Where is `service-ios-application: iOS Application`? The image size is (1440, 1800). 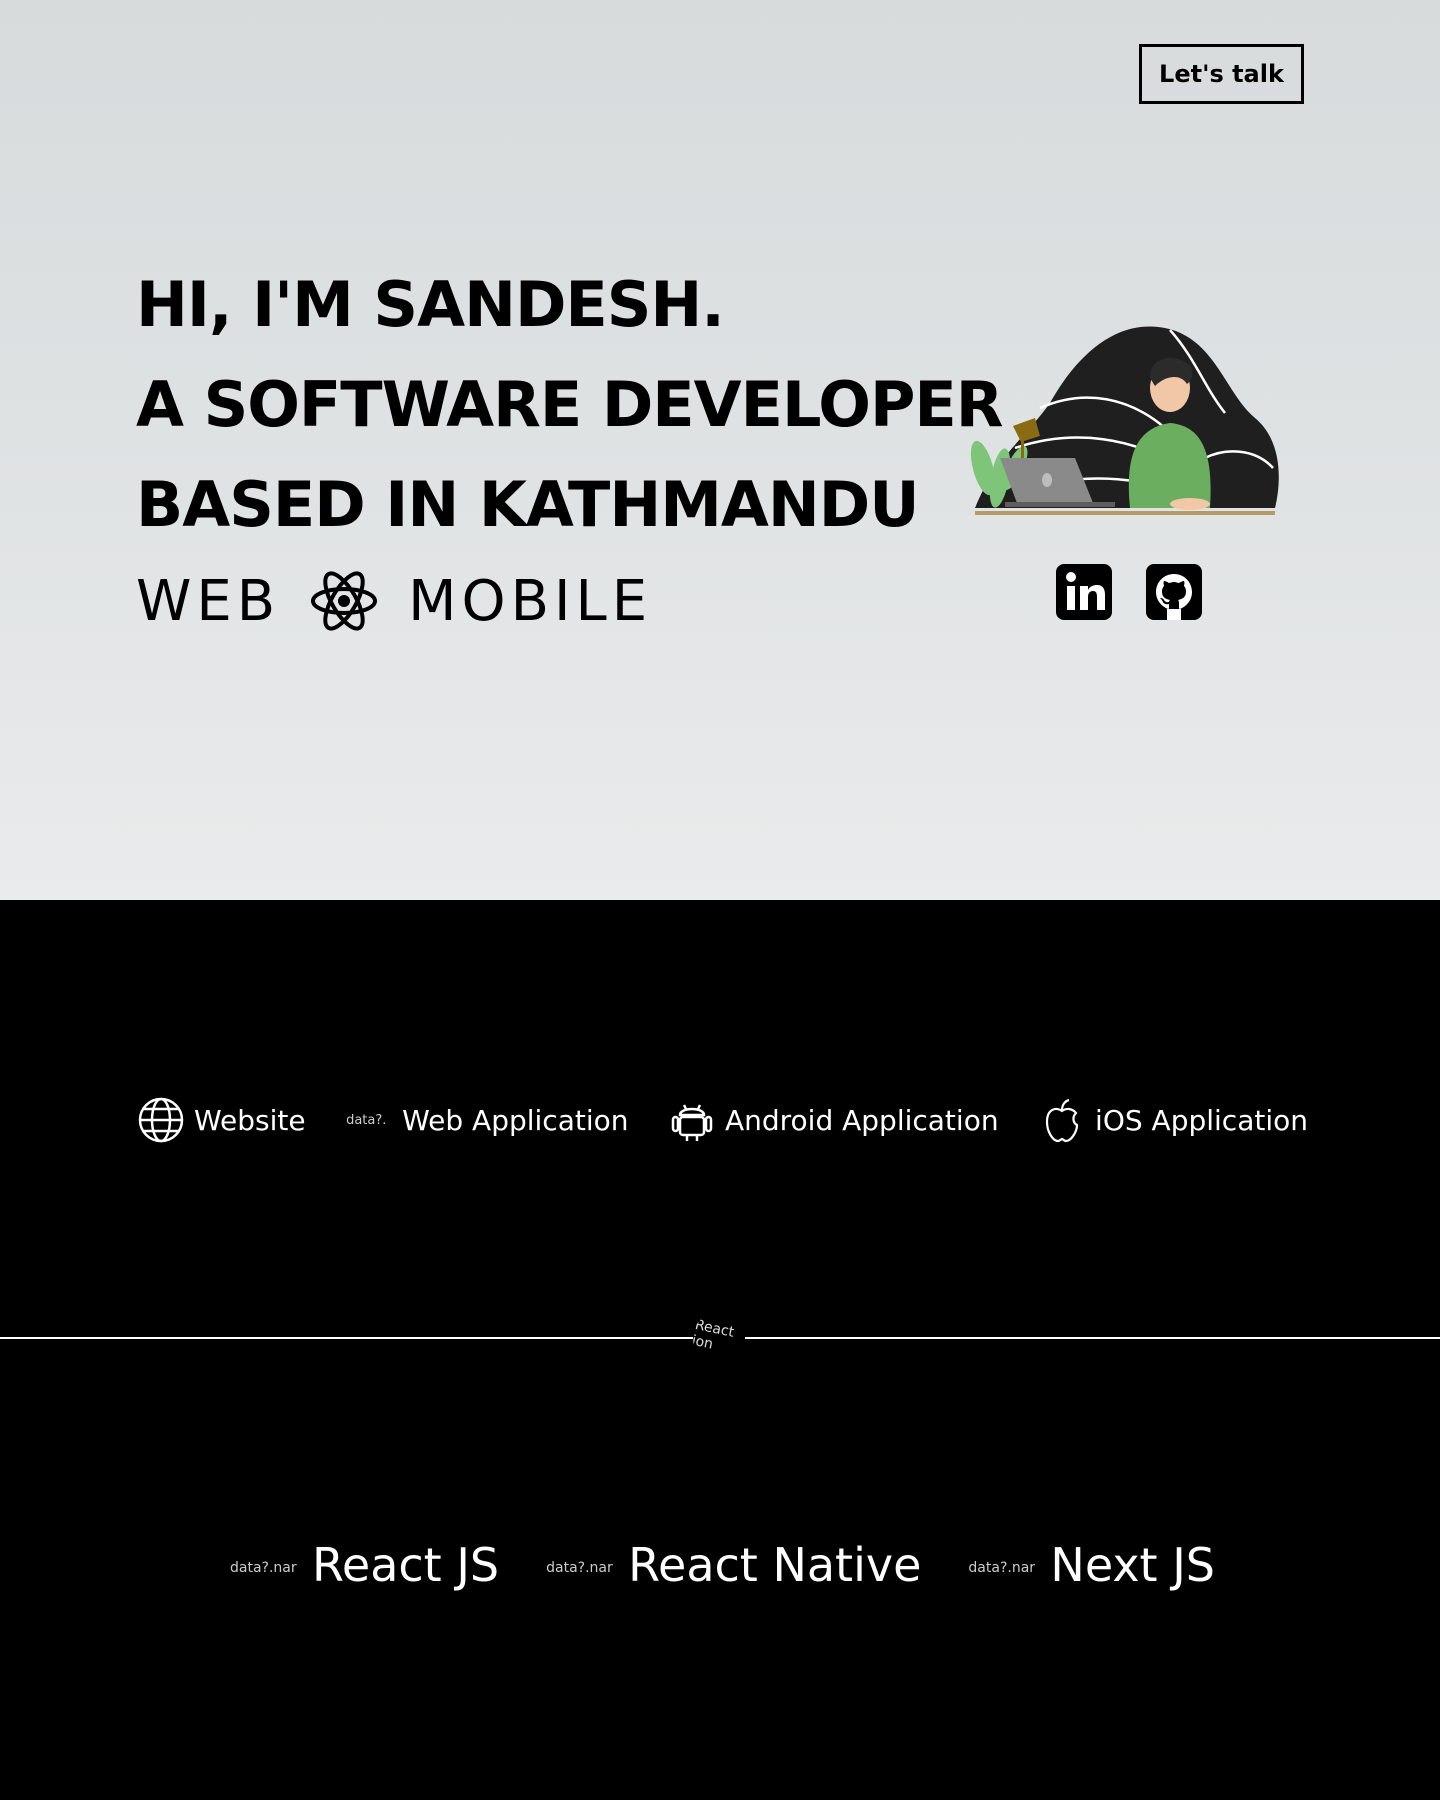
service-ios-application: iOS Application is located at coordinates (1173, 1120).